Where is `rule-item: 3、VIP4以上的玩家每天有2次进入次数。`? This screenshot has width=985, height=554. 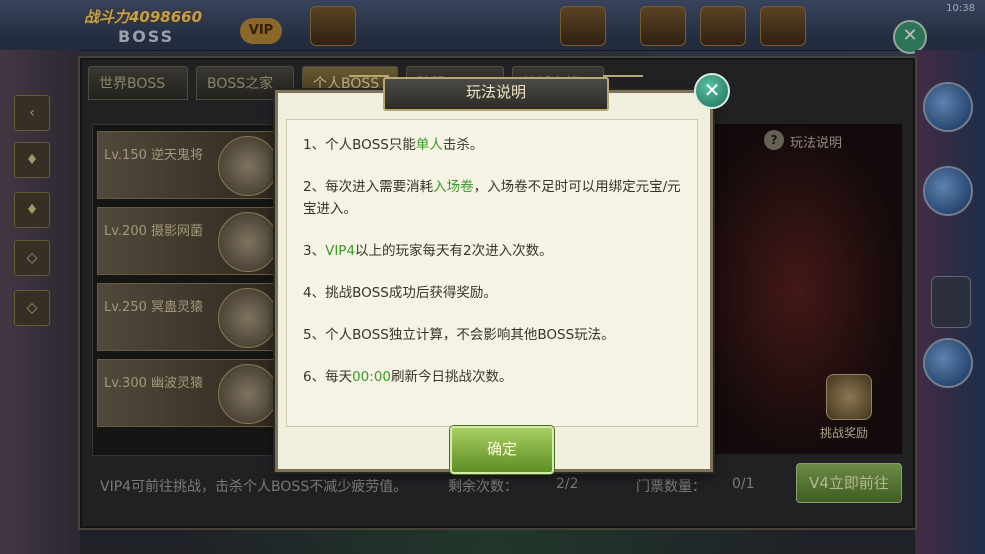
rule-item: 3、VIP4以上的玩家每天有2次进入次数。 is located at coordinates (428, 251).